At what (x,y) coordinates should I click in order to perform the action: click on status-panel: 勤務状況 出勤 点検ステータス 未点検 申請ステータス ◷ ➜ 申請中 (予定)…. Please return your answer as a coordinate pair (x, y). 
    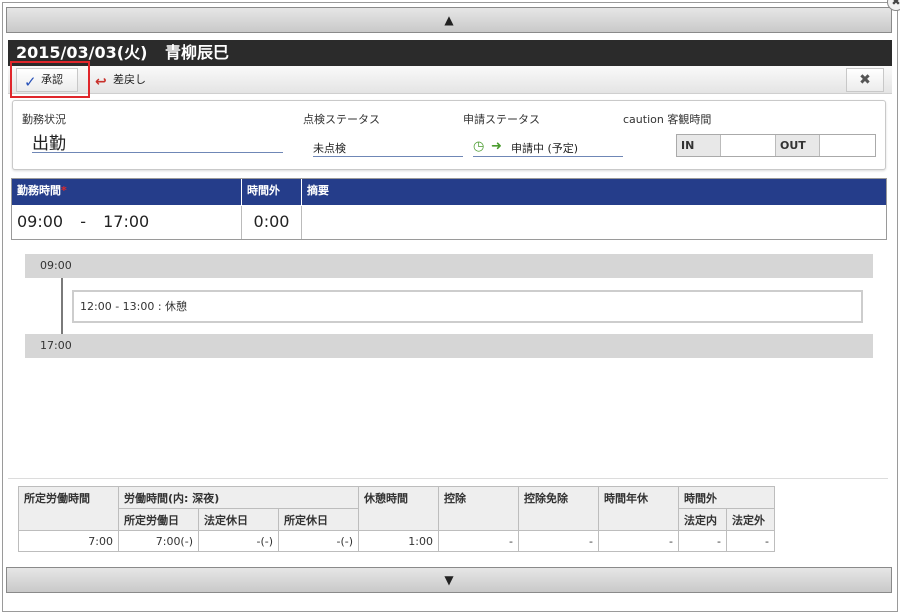
    Looking at the image, I should click on (449, 135).